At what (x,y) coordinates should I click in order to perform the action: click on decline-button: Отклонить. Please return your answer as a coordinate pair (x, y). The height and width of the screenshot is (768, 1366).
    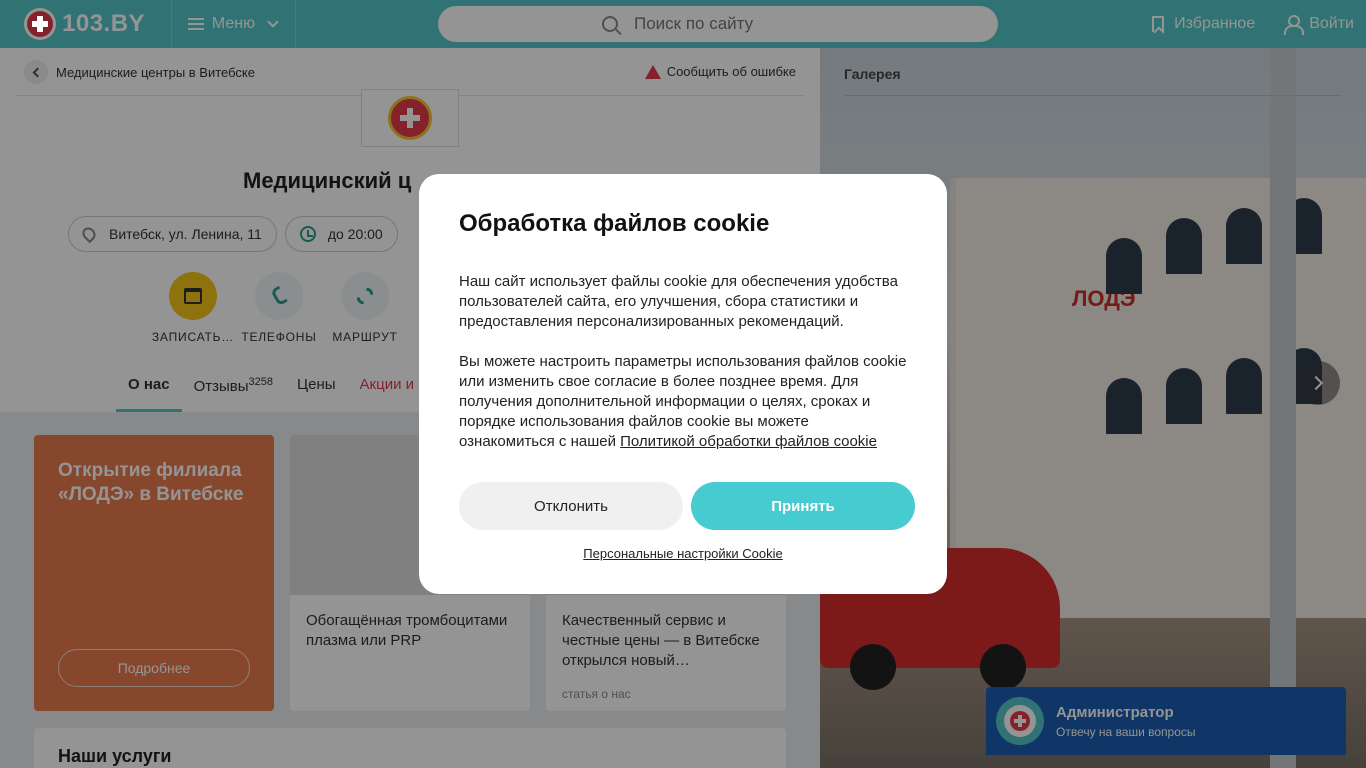
    Looking at the image, I should click on (571, 506).